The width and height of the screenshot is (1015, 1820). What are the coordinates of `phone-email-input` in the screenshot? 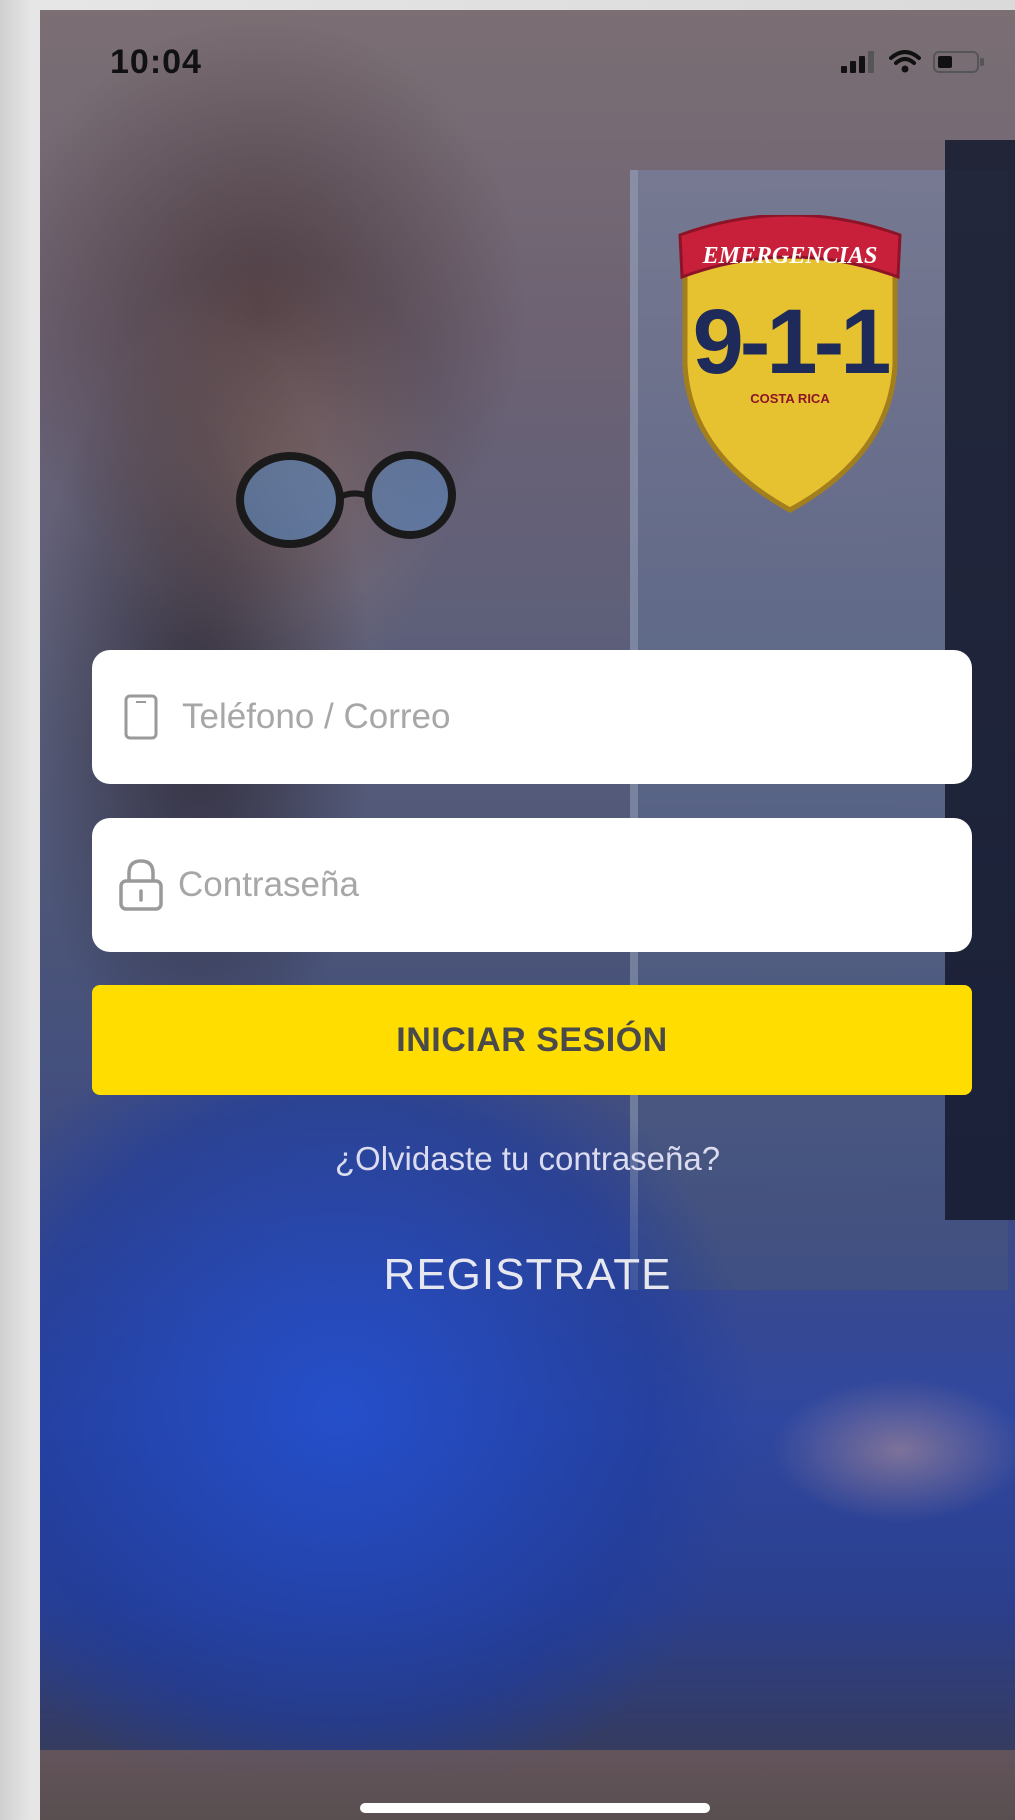 It's located at (532, 717).